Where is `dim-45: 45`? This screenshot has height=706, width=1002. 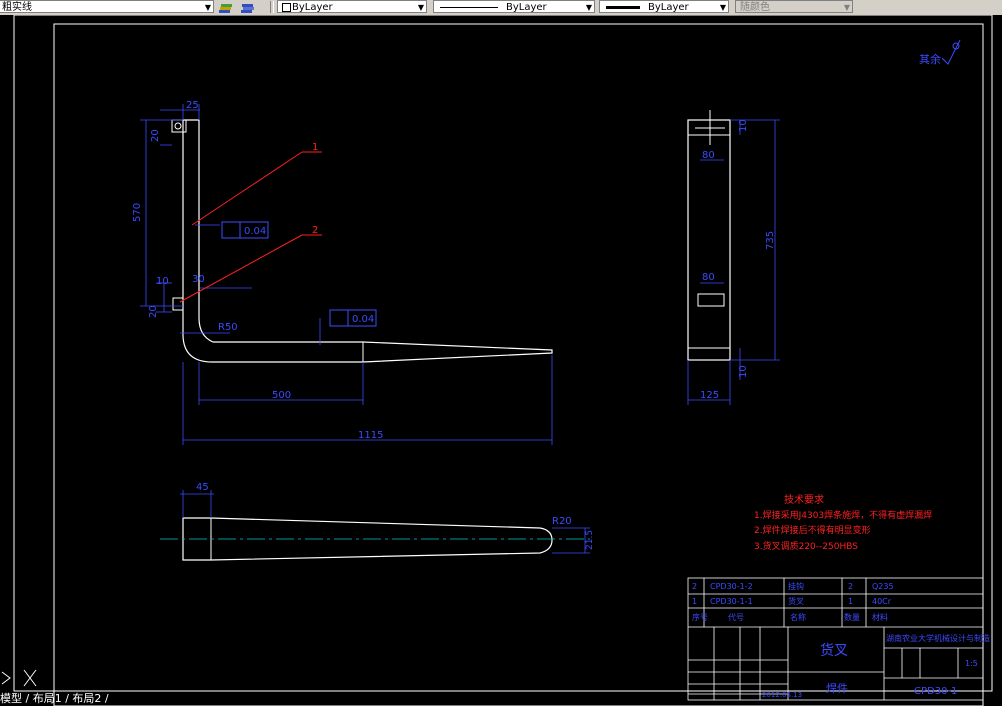
dim-45: 45 is located at coordinates (202, 487).